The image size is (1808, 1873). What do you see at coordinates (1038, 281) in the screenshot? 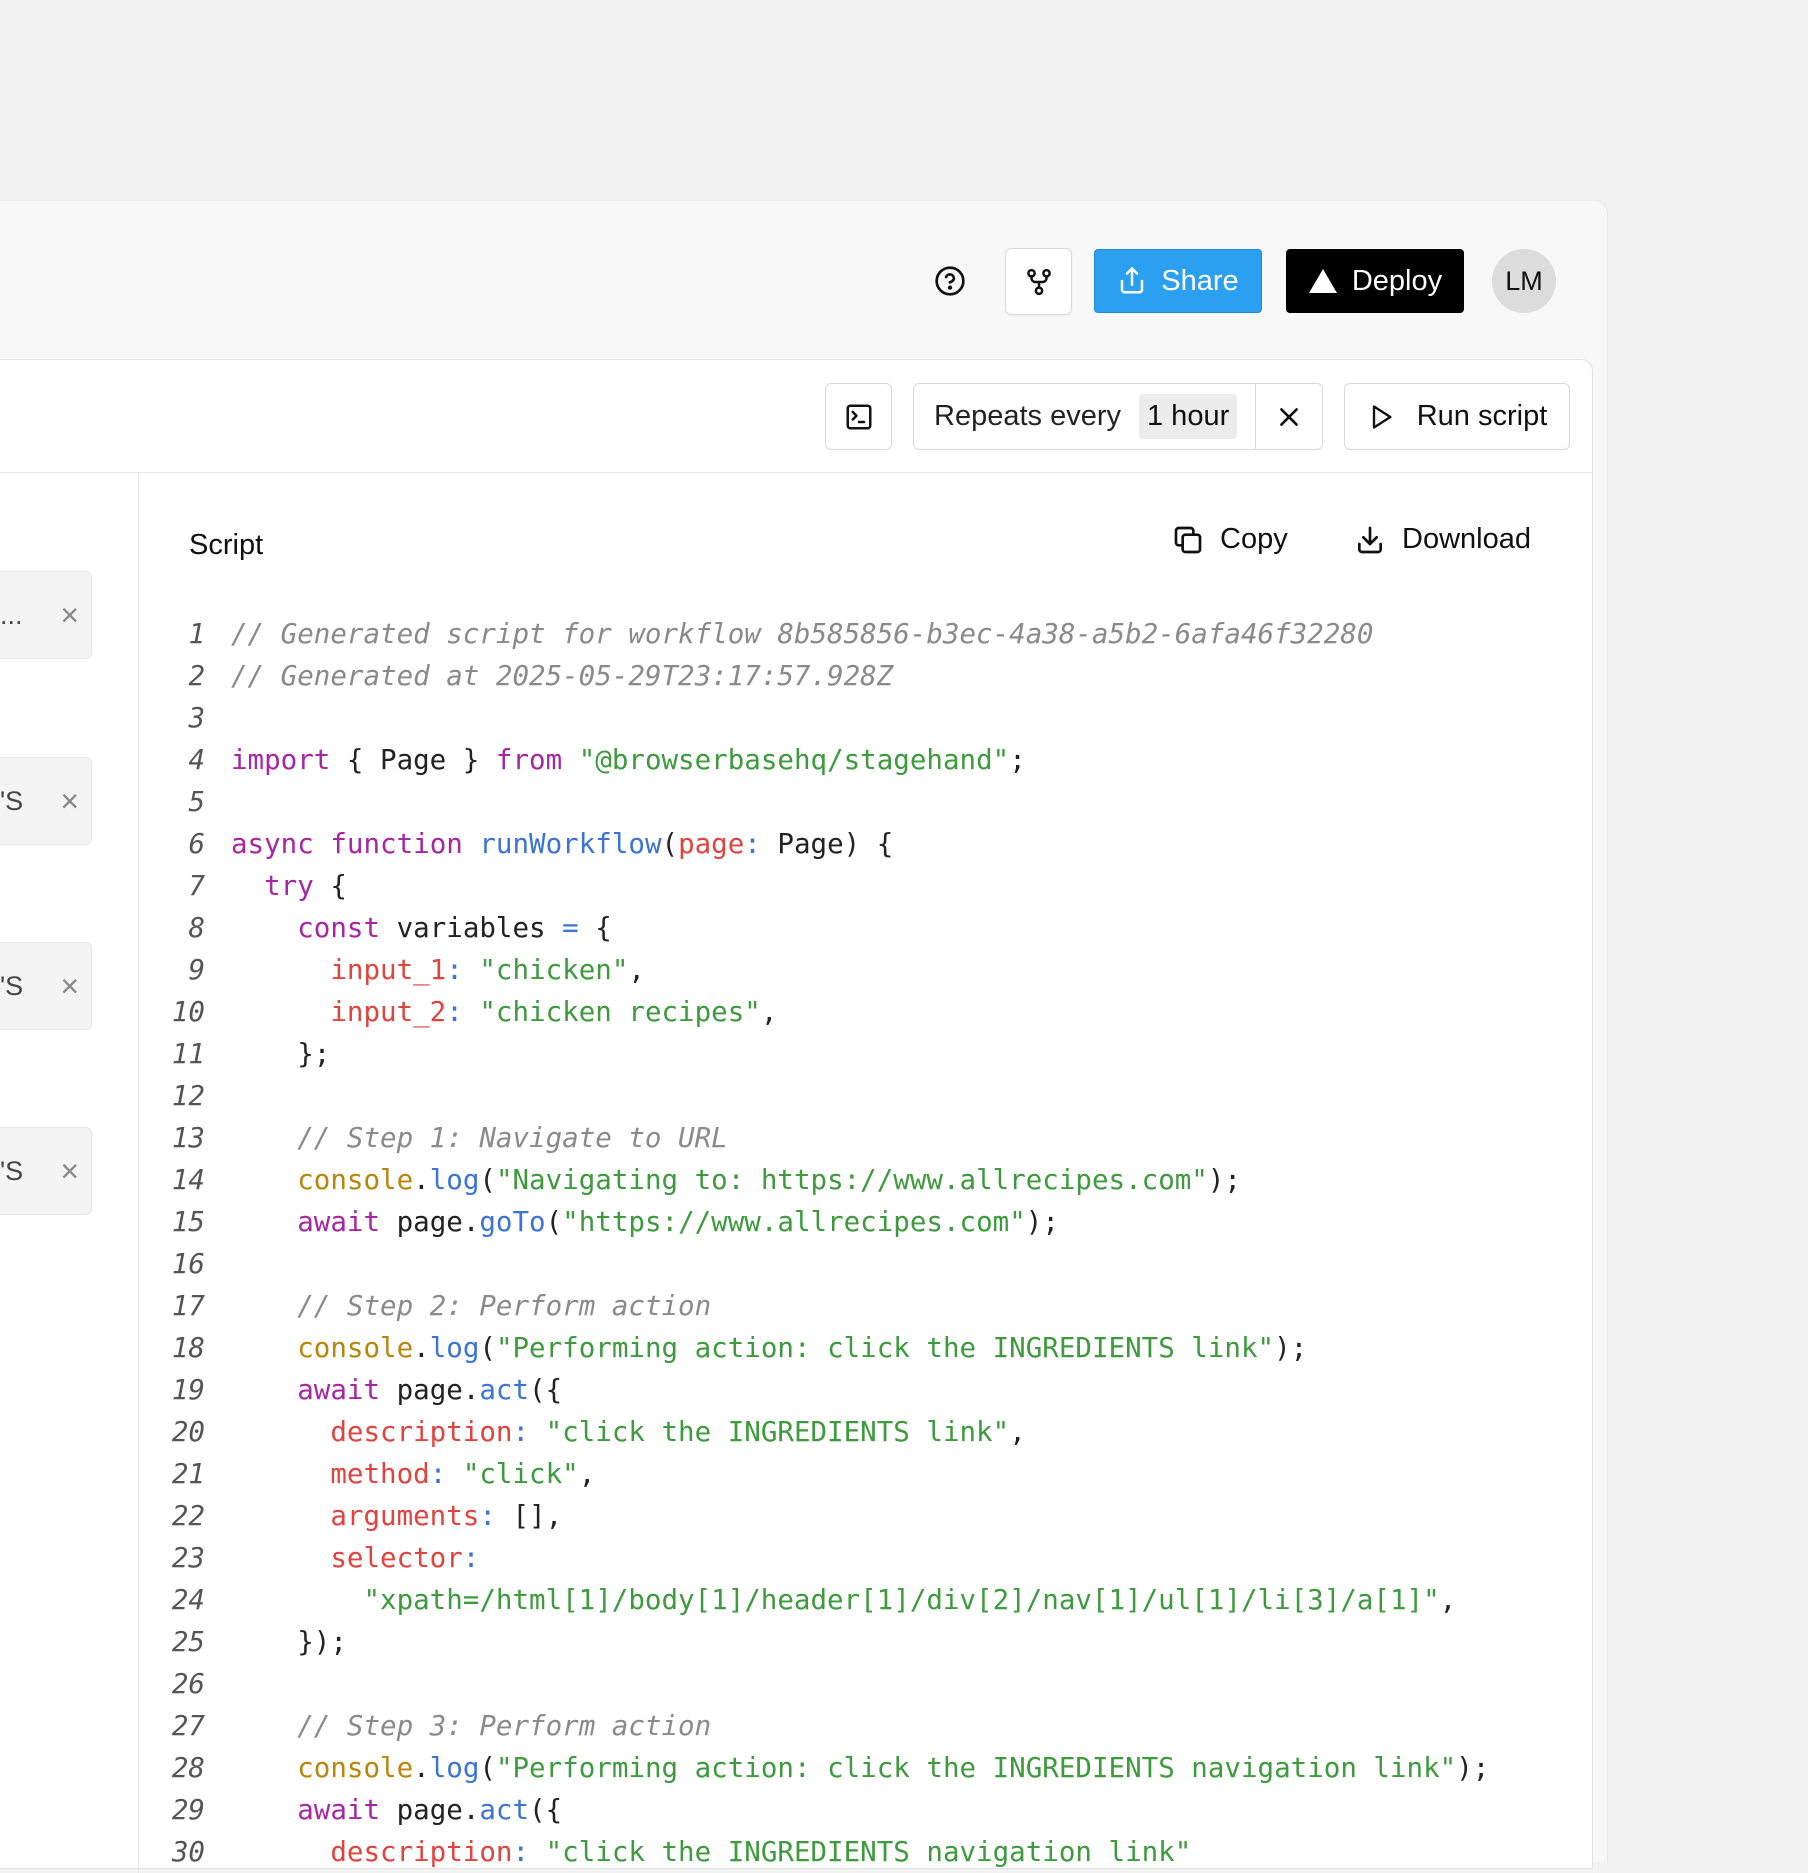
I see `workflow-graph-button` at bounding box center [1038, 281].